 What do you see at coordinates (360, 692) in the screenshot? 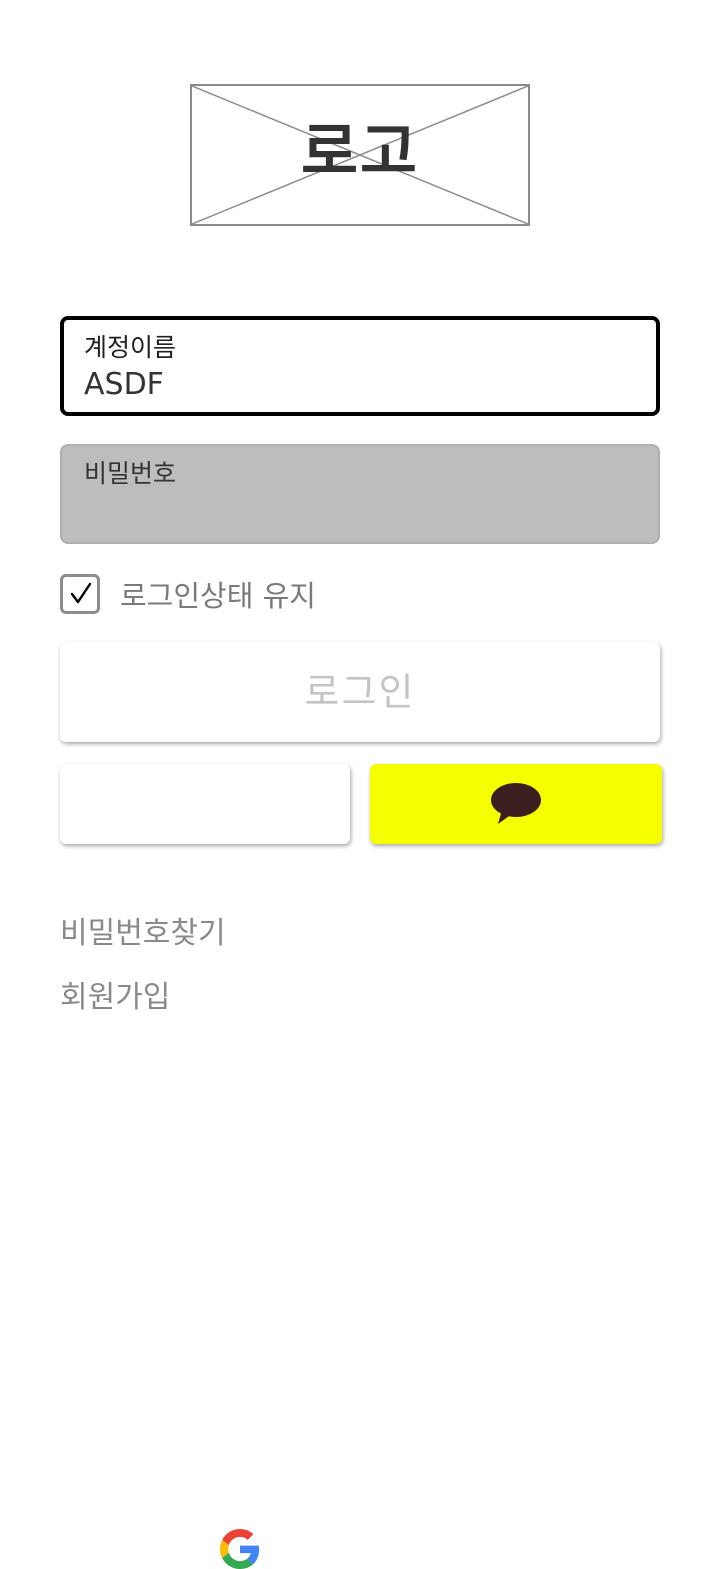
I see `login-button: 로그인` at bounding box center [360, 692].